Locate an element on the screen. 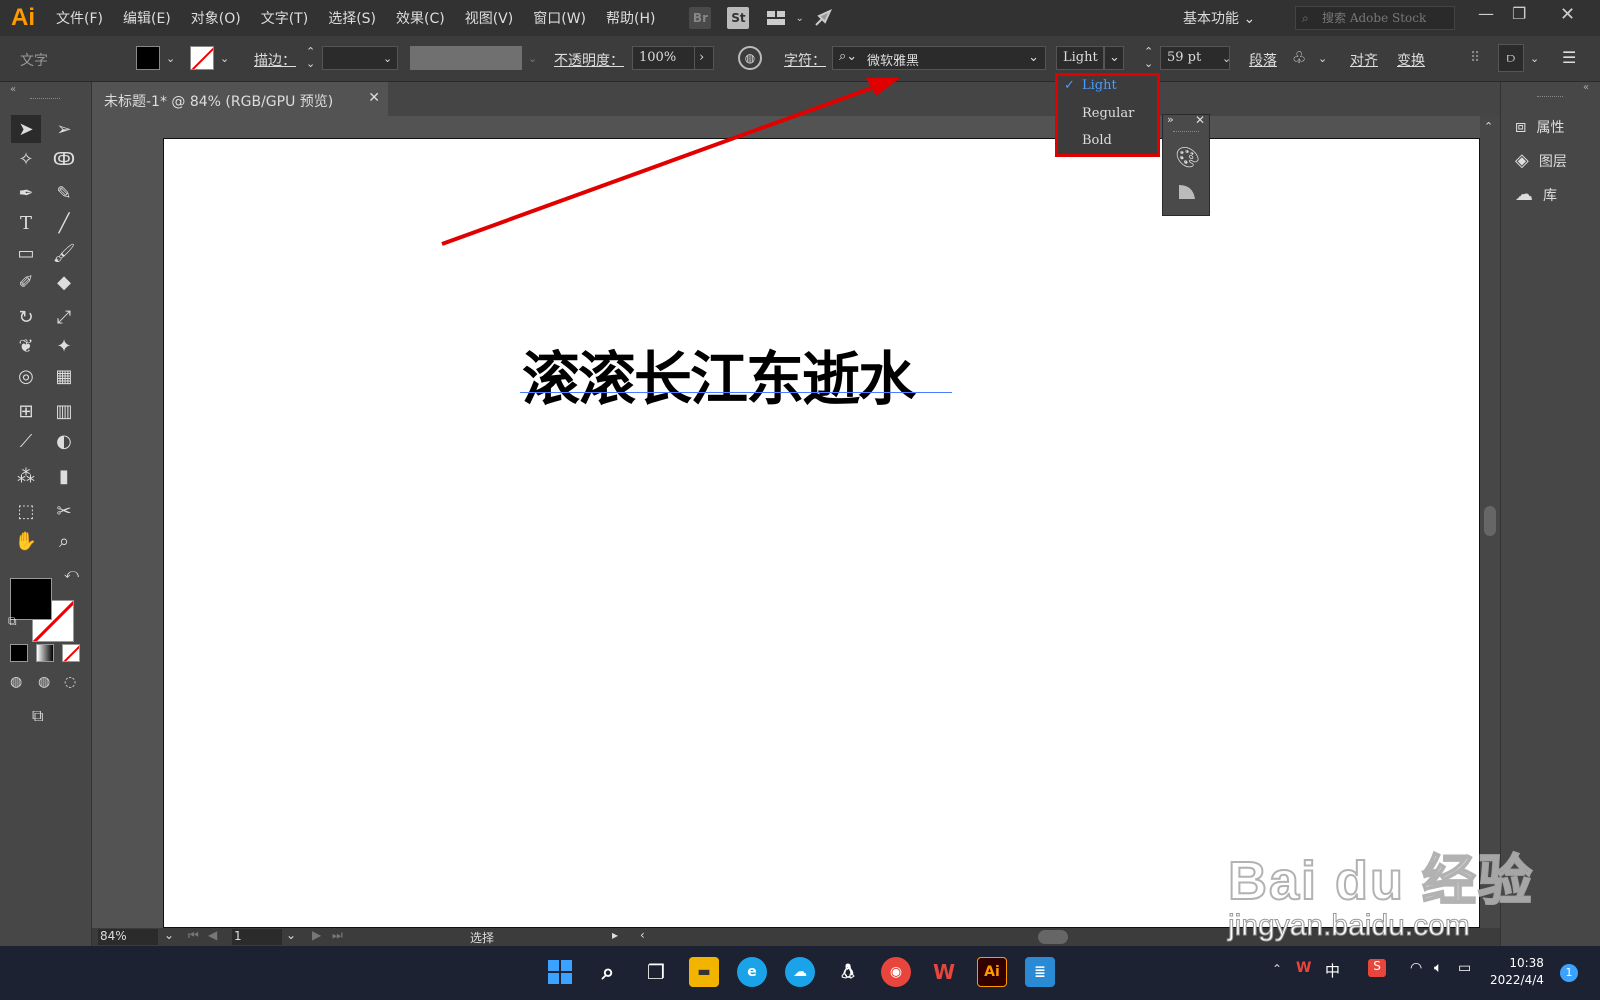  status-menu-icon: ▸ is located at coordinates (615, 935).